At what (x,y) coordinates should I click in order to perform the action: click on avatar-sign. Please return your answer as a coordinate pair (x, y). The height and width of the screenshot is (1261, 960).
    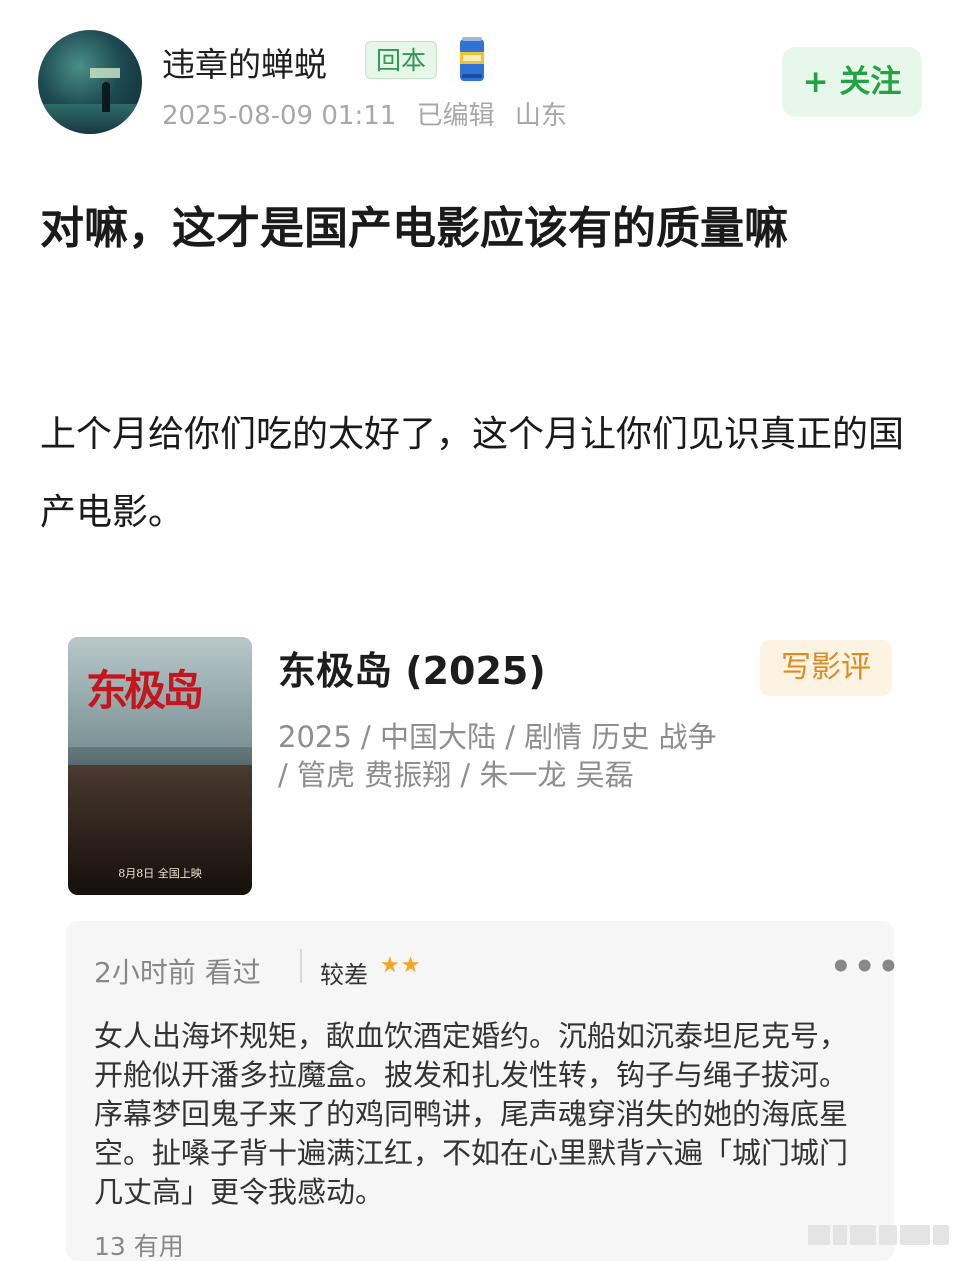
    Looking at the image, I should click on (105, 73).